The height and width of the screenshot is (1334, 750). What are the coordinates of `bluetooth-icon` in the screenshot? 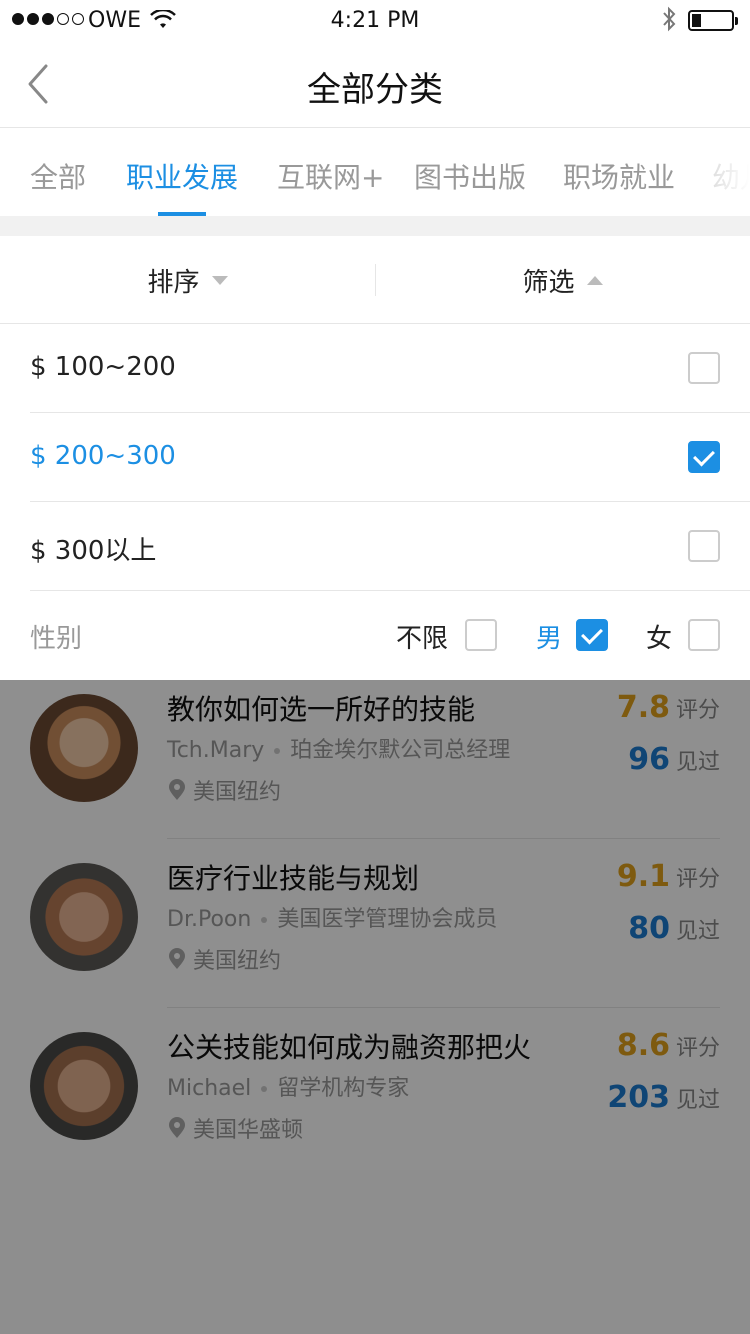 It's located at (669, 22).